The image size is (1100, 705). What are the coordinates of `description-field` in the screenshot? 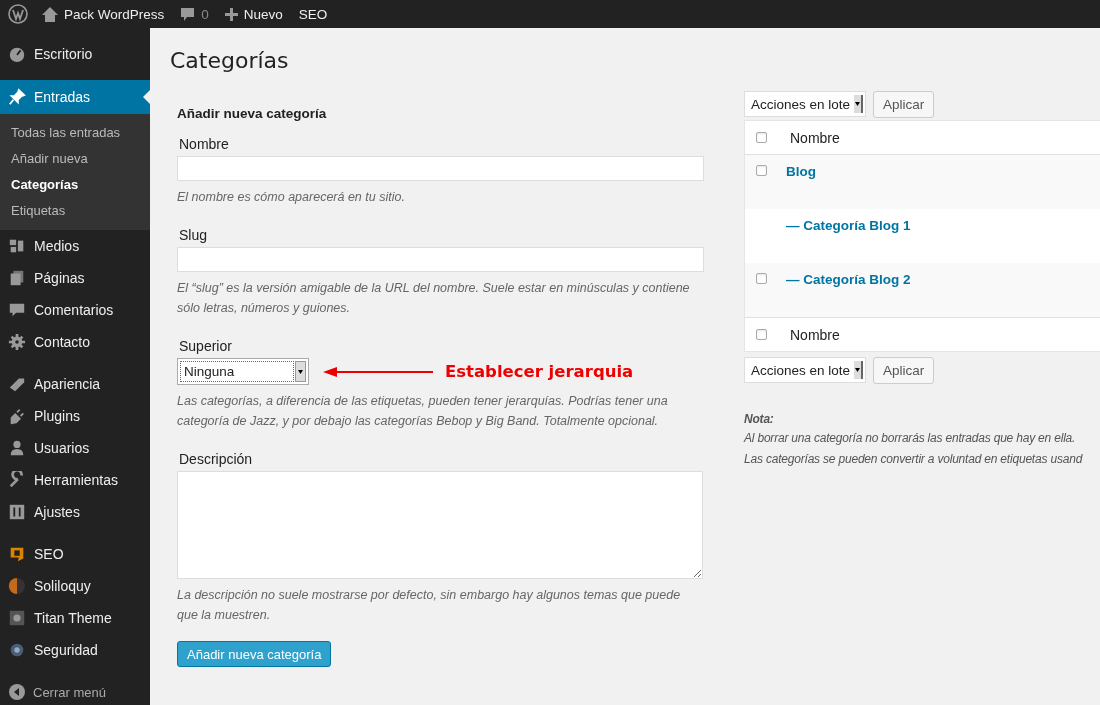 It's located at (440, 525).